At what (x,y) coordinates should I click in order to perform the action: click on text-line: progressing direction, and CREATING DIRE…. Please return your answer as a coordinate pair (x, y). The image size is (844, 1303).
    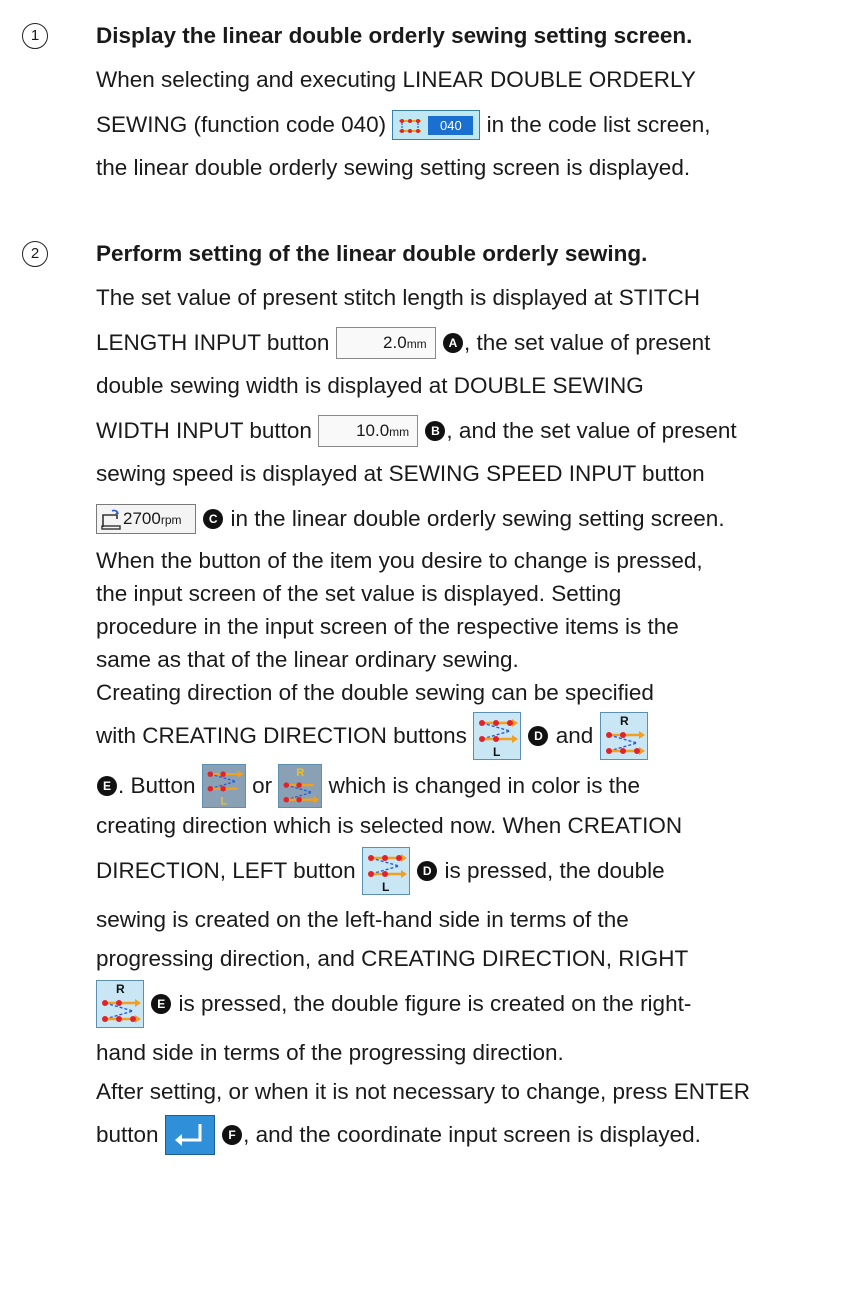
    Looking at the image, I should click on (392, 958).